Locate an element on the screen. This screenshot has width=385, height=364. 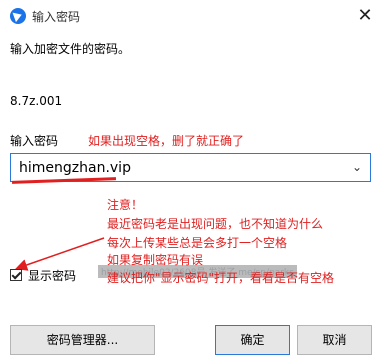
close-icon: ✕ is located at coordinates (365, 16).